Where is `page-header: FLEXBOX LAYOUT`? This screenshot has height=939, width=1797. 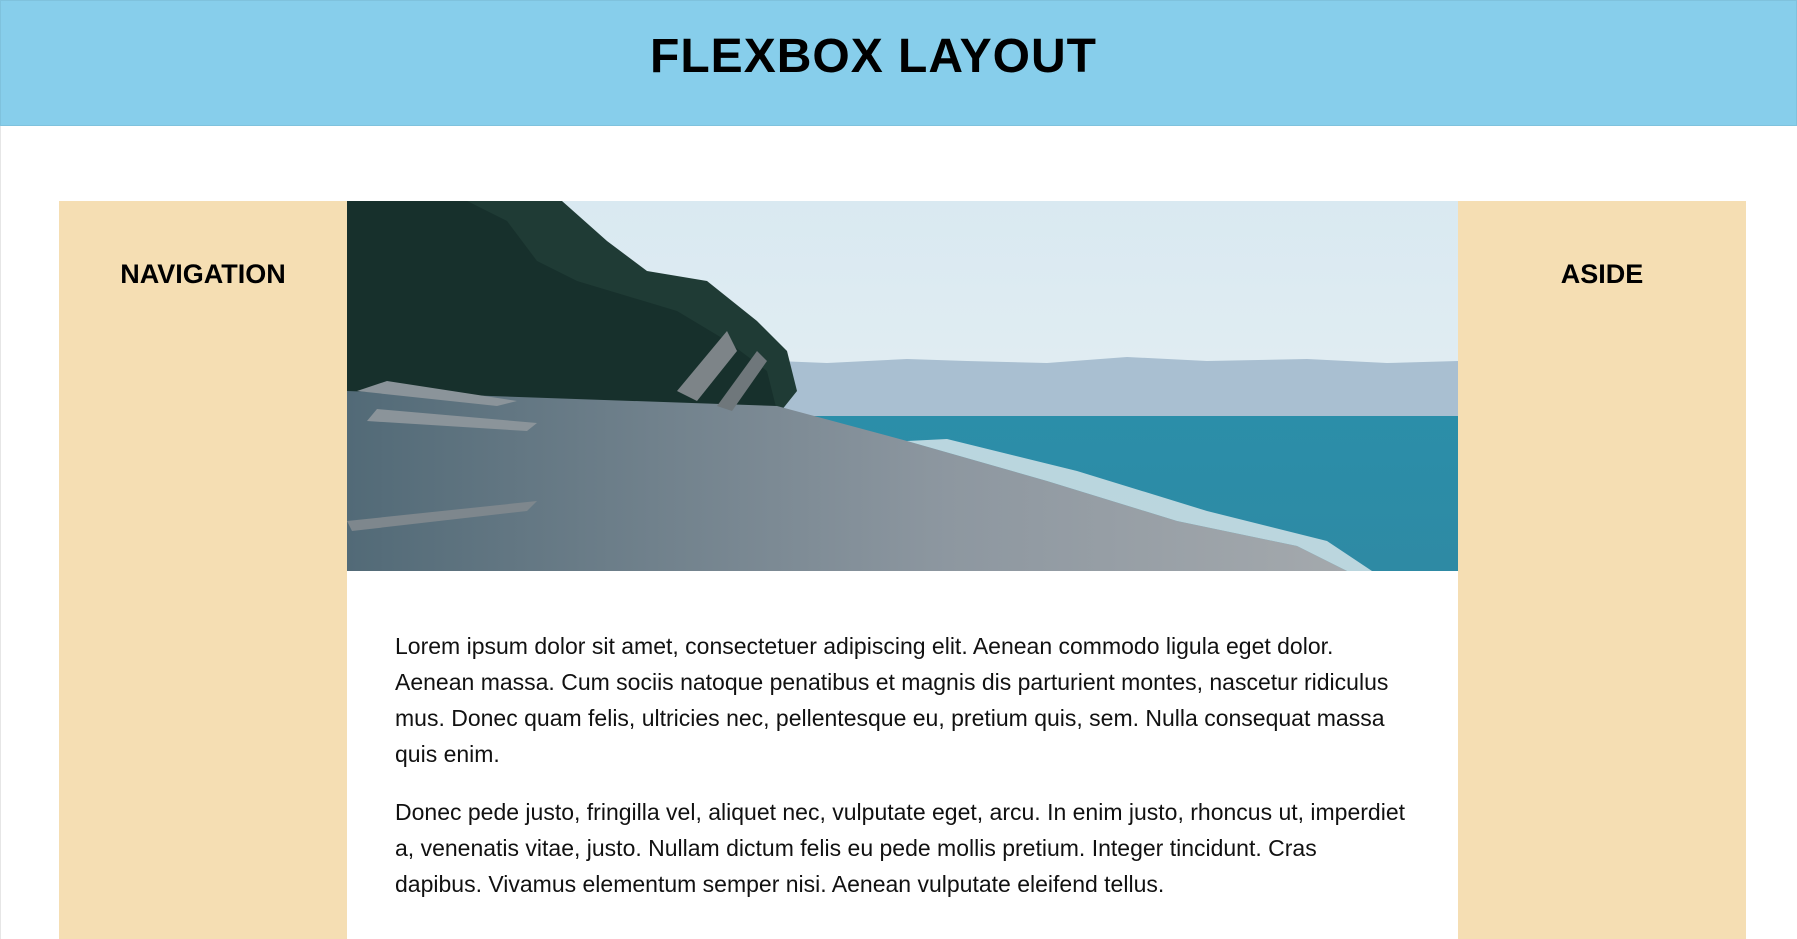
page-header: FLEXBOX LAYOUT is located at coordinates (898, 63).